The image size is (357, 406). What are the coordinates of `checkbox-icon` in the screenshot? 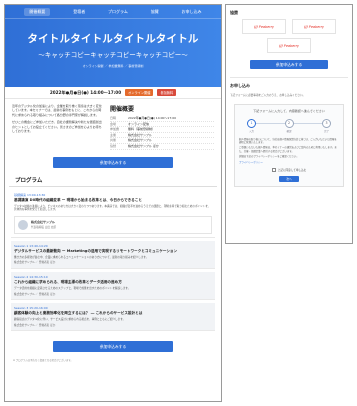 It's located at (273, 170).